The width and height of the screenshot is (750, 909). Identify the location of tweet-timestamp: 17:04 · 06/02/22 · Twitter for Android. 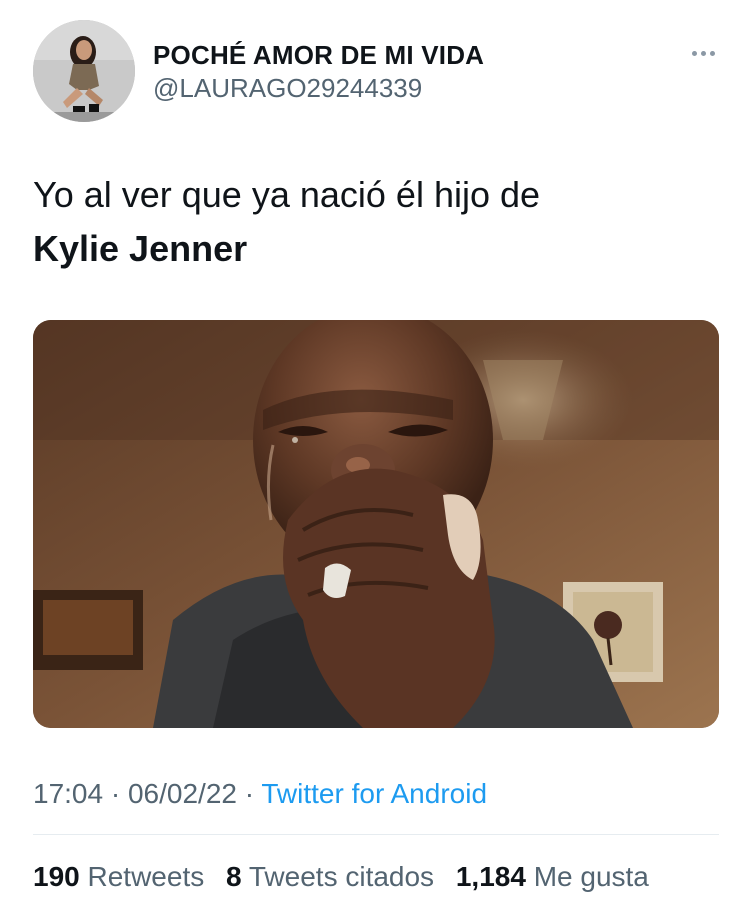
(260, 794).